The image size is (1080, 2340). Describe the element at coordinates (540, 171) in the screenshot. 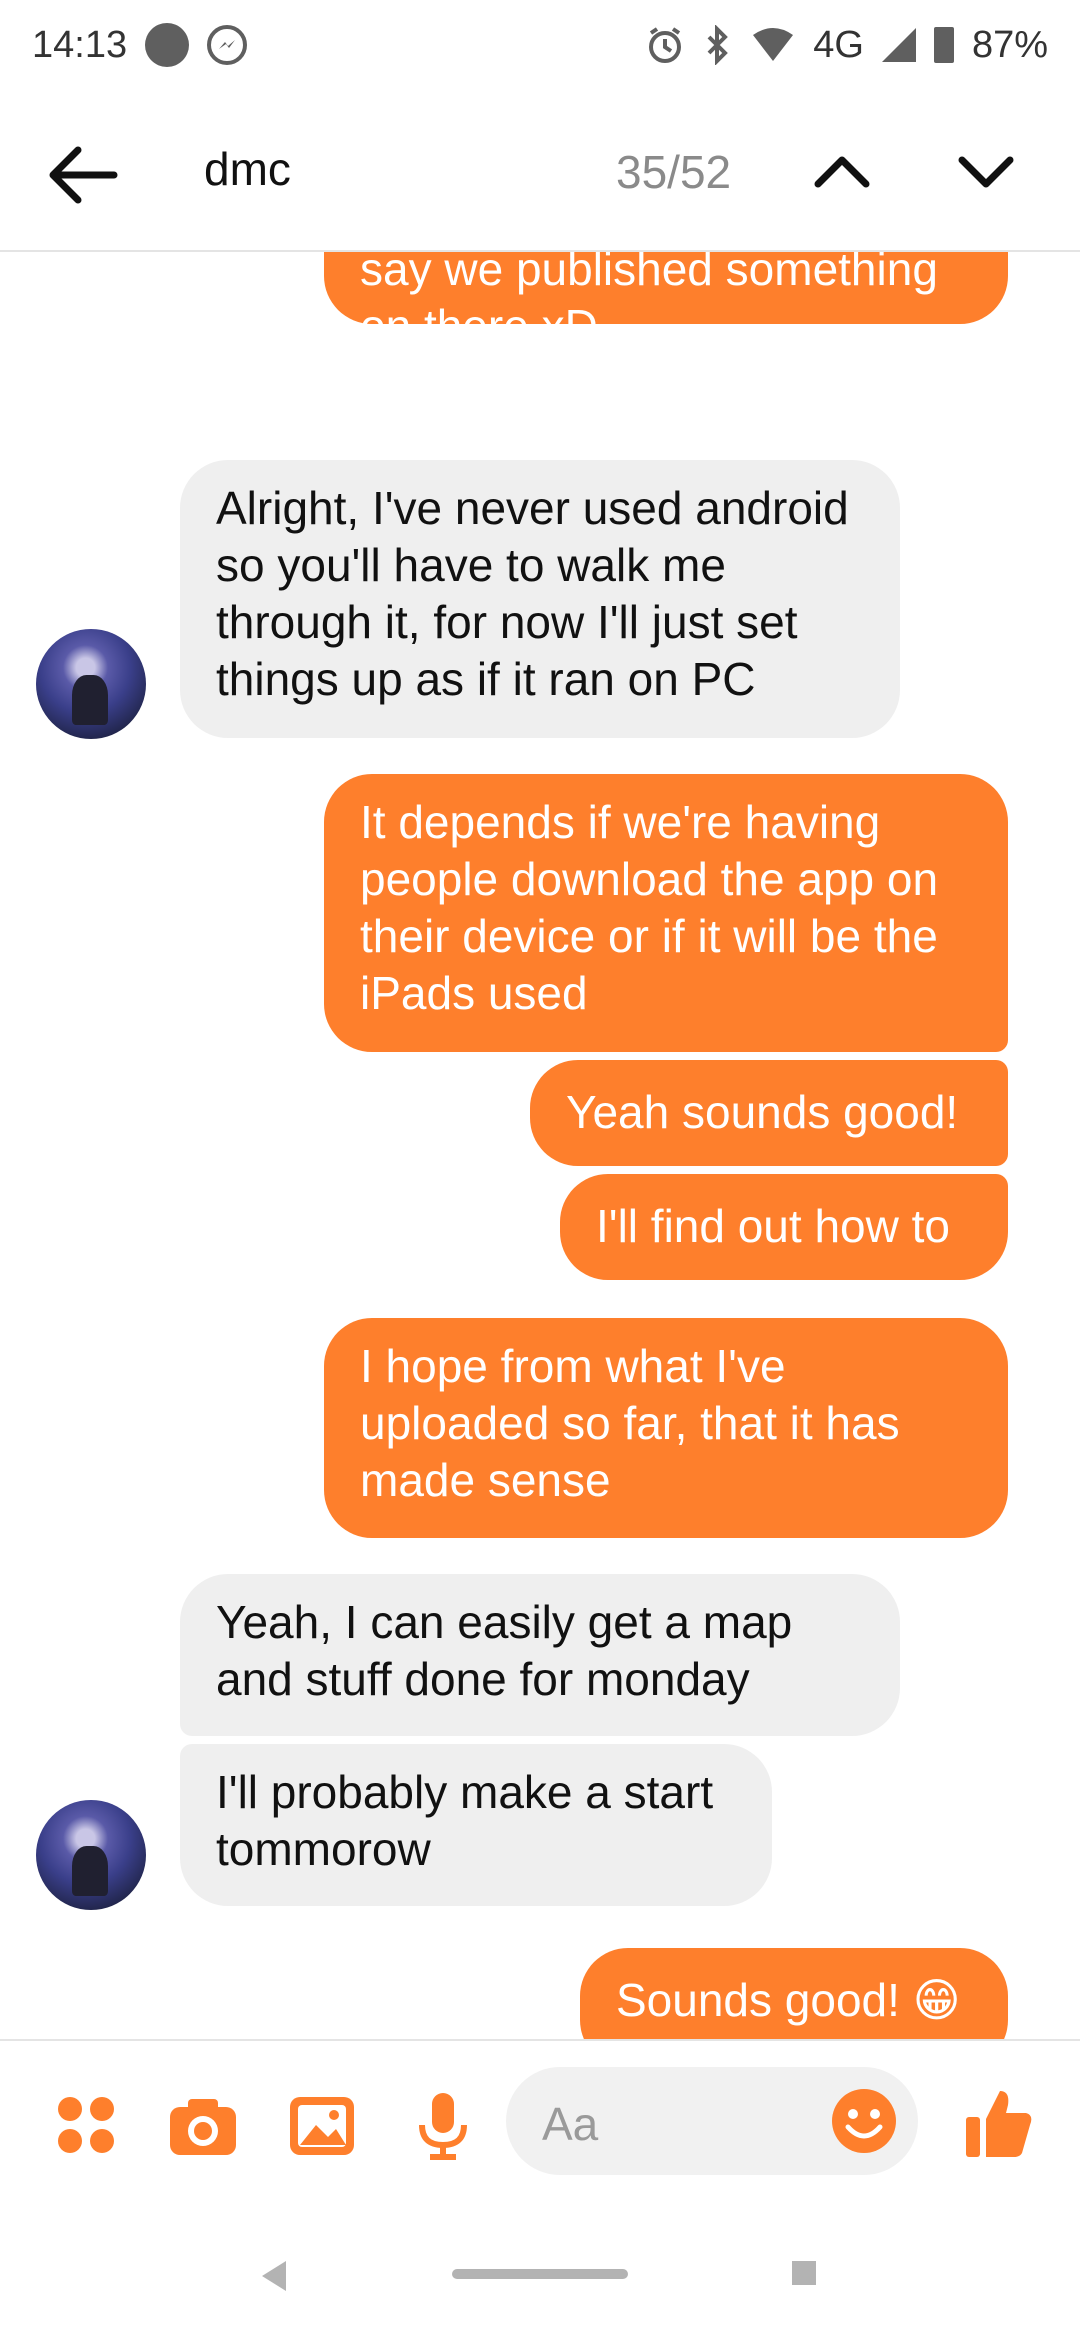

I see `search-header: dmc 35/52` at that location.